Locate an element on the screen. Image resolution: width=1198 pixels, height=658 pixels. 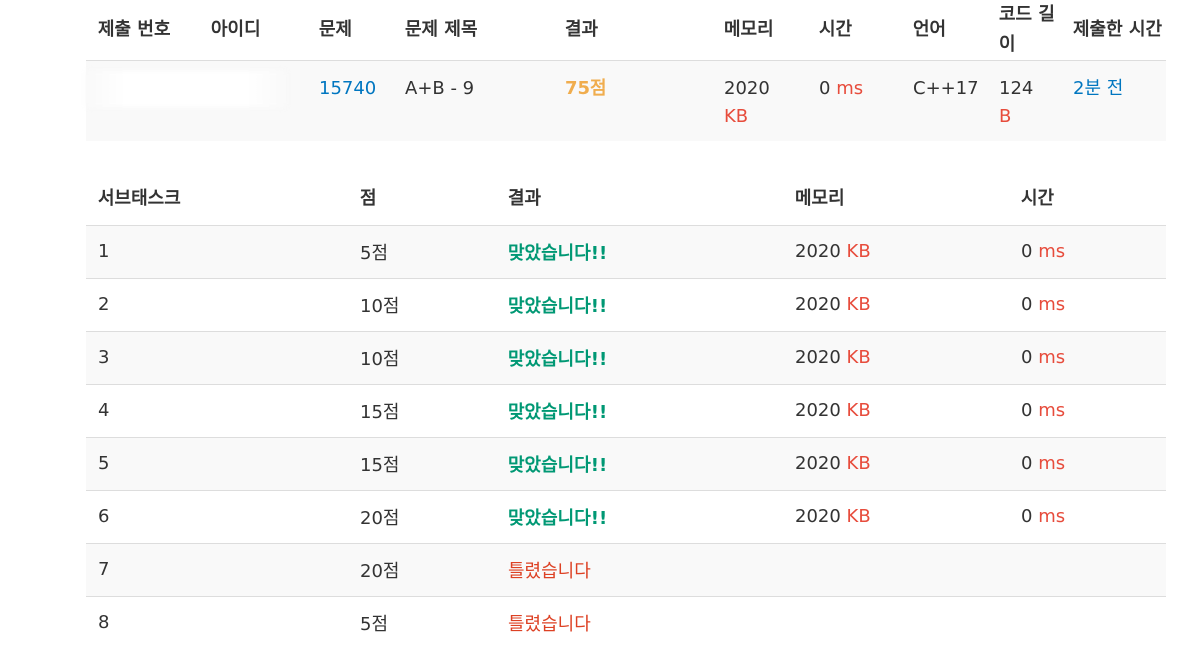
result-score: 75점 is located at coordinates (586, 88).